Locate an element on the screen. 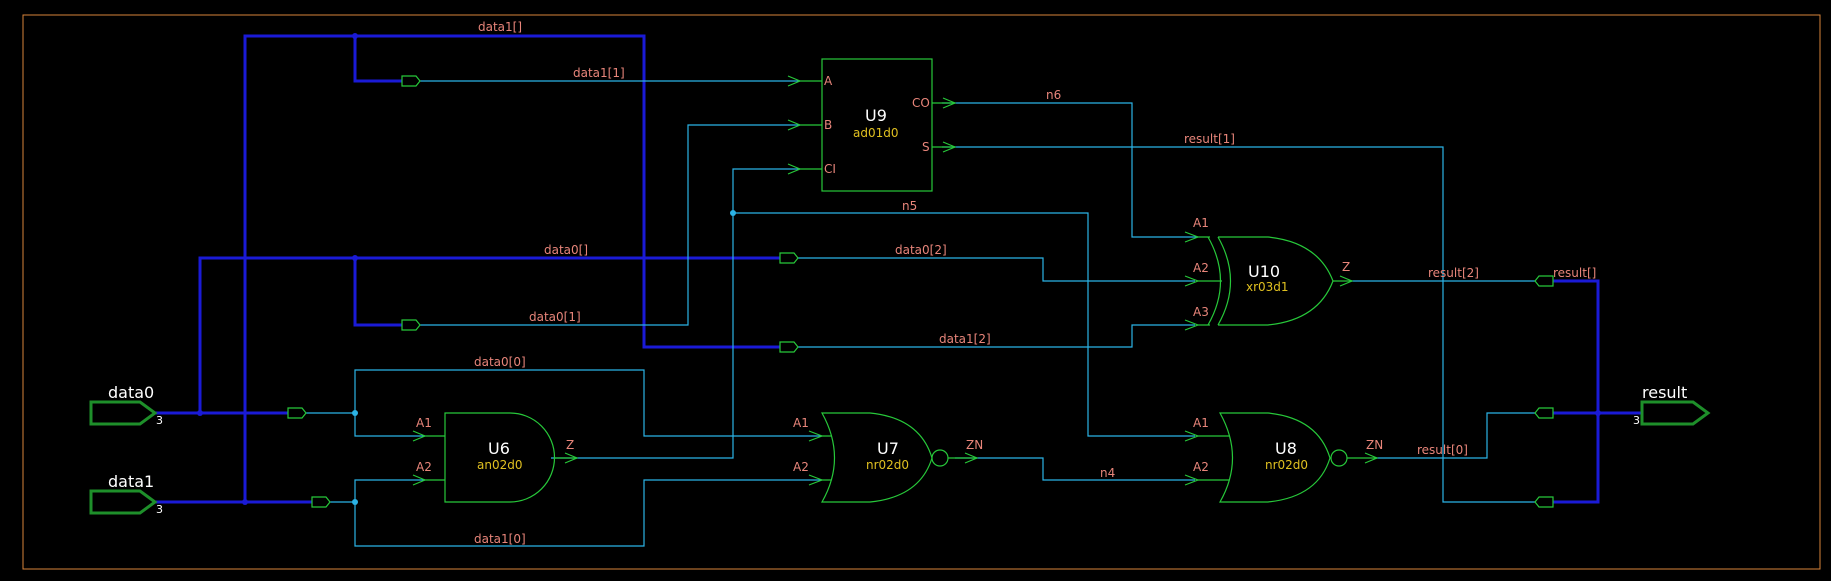 This screenshot has width=1831, height=581. net-label-data1-1: data1[1] is located at coordinates (599, 73).